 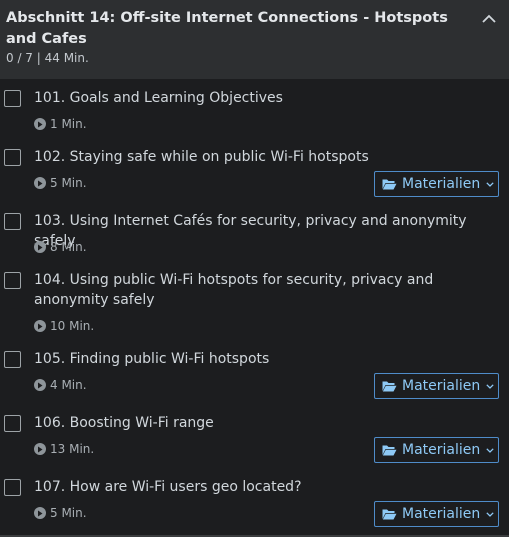 I want to click on lecture-duration-text: 8 Min., so click(x=68, y=247).